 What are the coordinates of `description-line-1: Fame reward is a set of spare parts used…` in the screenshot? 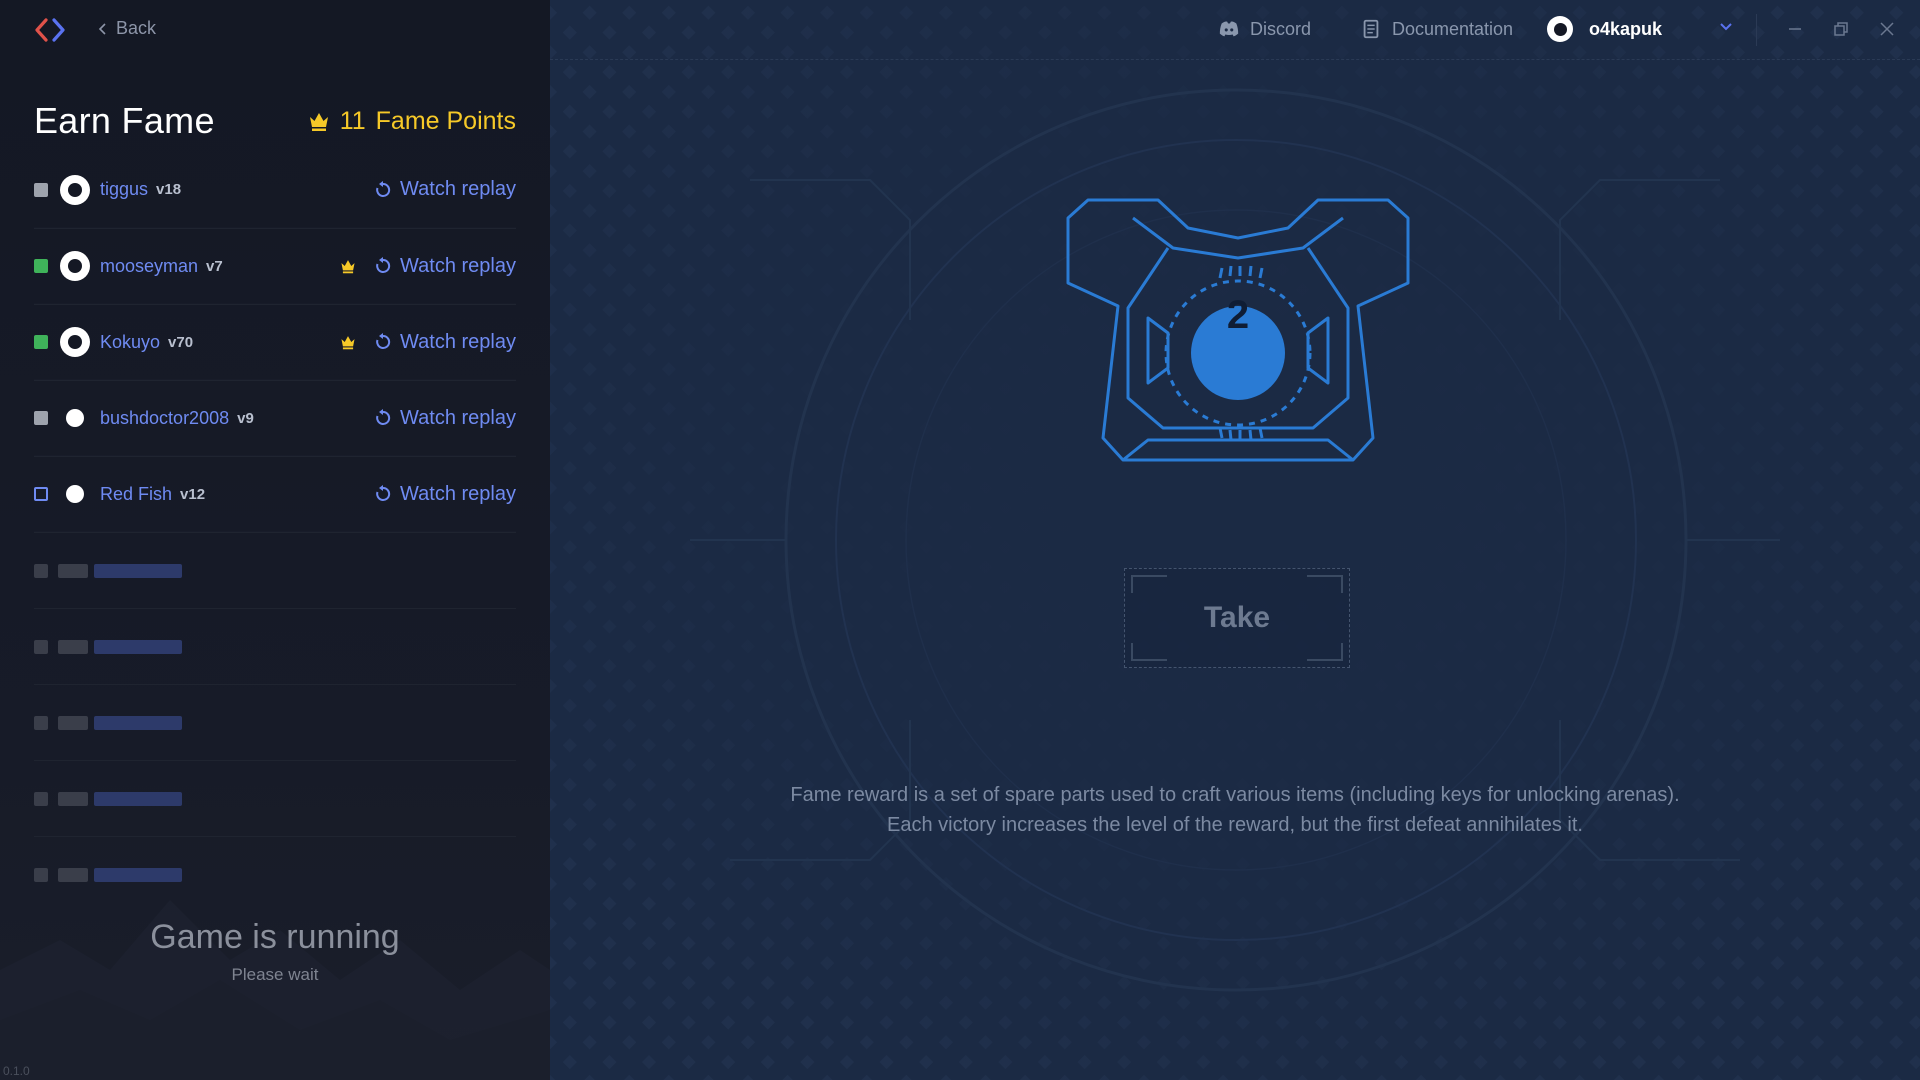 It's located at (1235, 795).